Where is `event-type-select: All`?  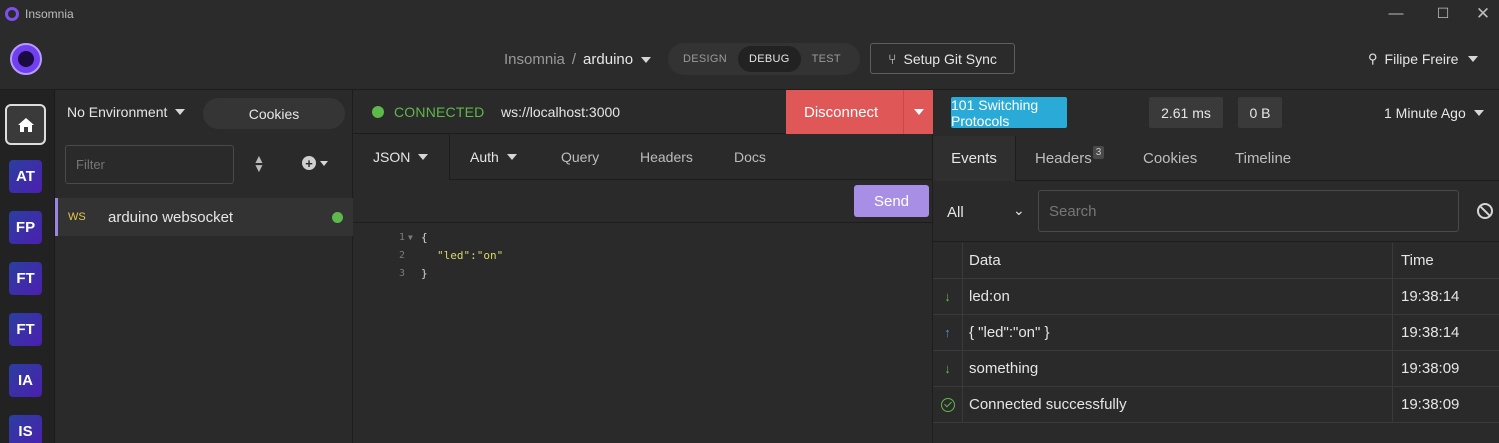 event-type-select: All is located at coordinates (955, 212).